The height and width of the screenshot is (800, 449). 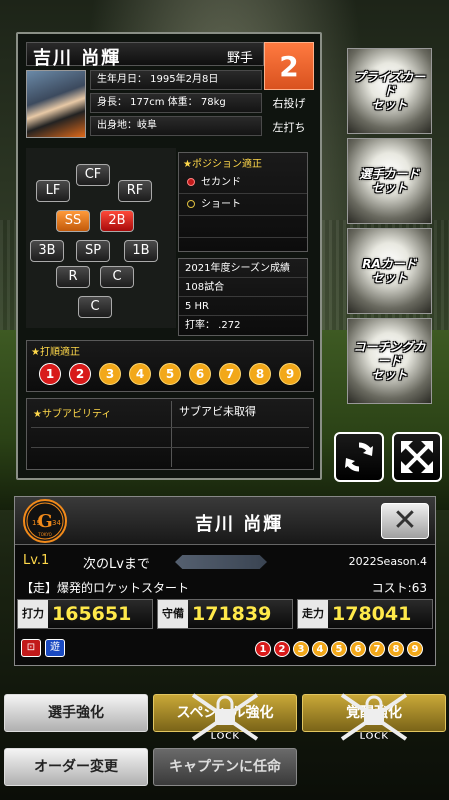 I want to click on season-label: 2022Season.4, so click(x=387, y=561).